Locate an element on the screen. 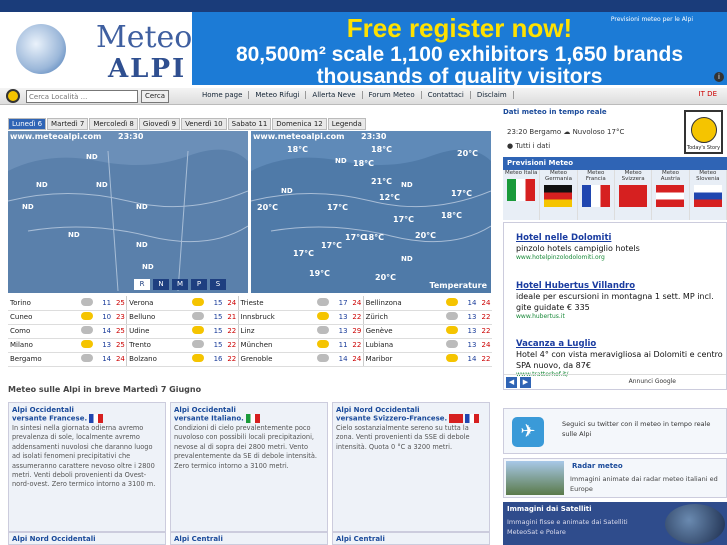 The height and width of the screenshot is (545, 727). city-name: Innsbruck is located at coordinates (276, 317).